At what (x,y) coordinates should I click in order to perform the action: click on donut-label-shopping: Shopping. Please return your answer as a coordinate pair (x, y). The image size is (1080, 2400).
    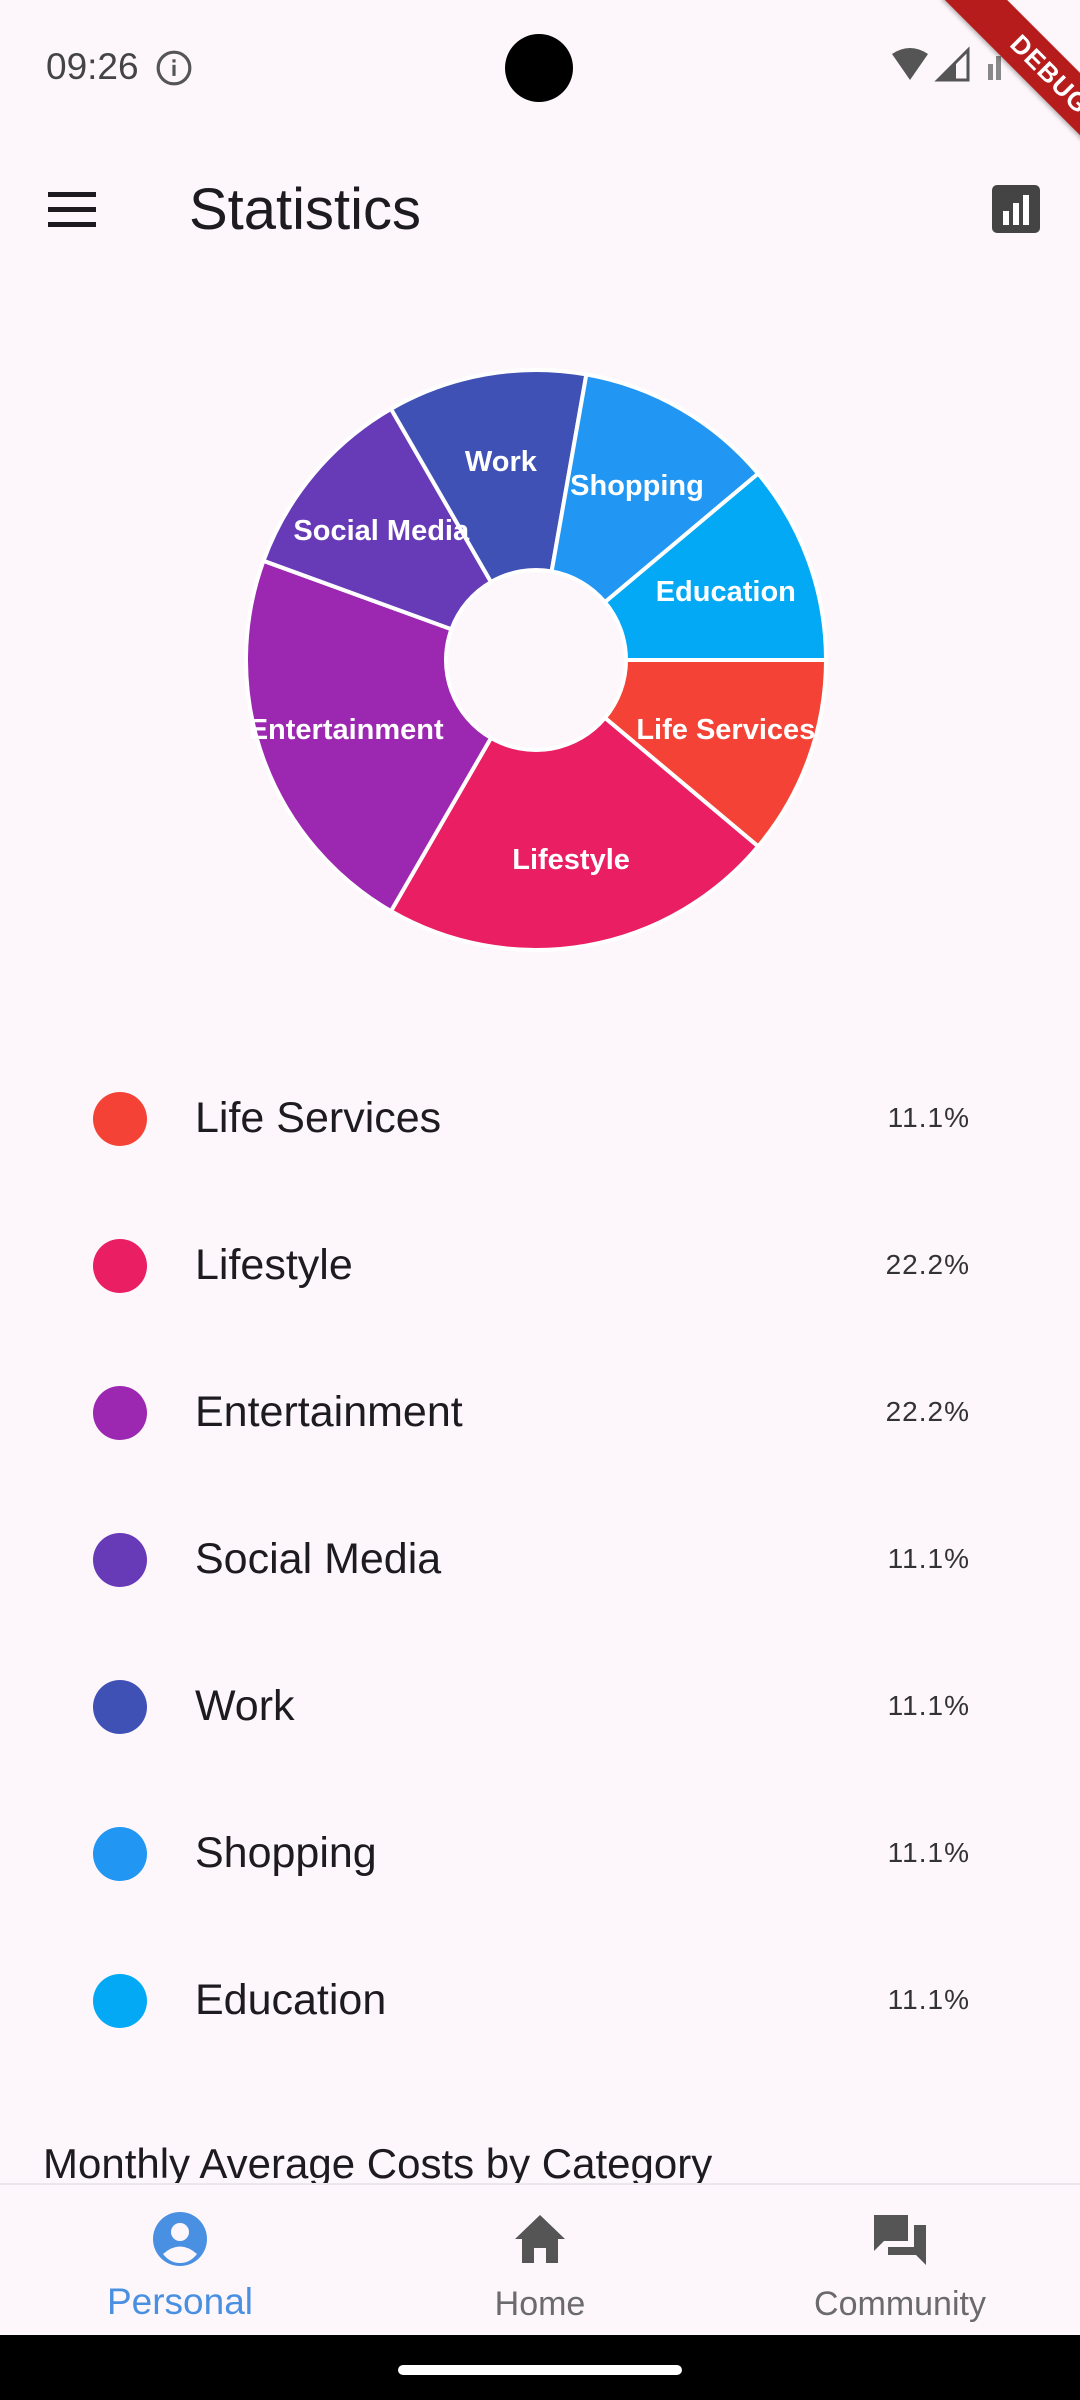
    Looking at the image, I should click on (637, 486).